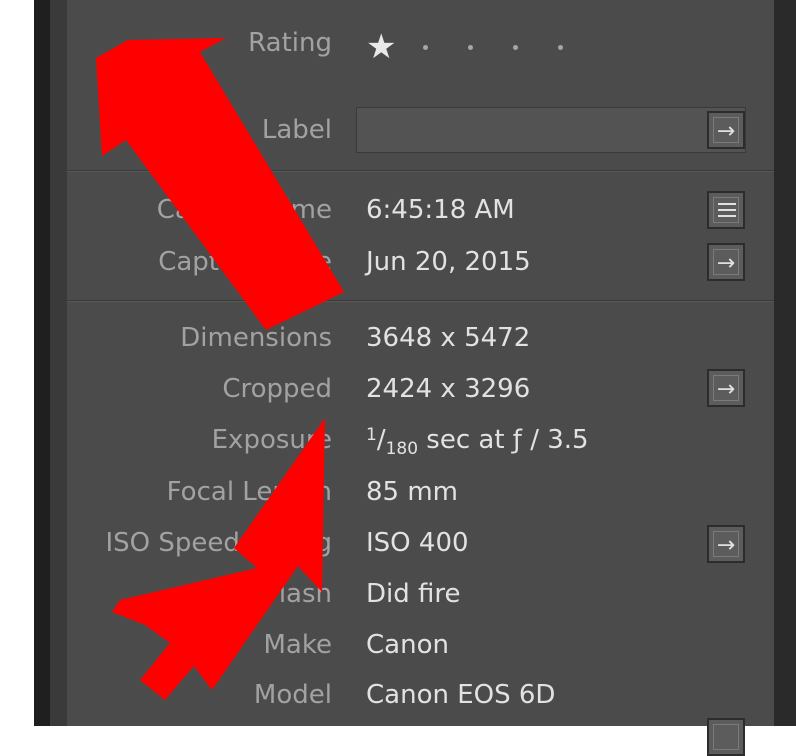  Describe the element at coordinates (219, 543) in the screenshot. I see `iso-label: ISO Speed Rating` at that location.